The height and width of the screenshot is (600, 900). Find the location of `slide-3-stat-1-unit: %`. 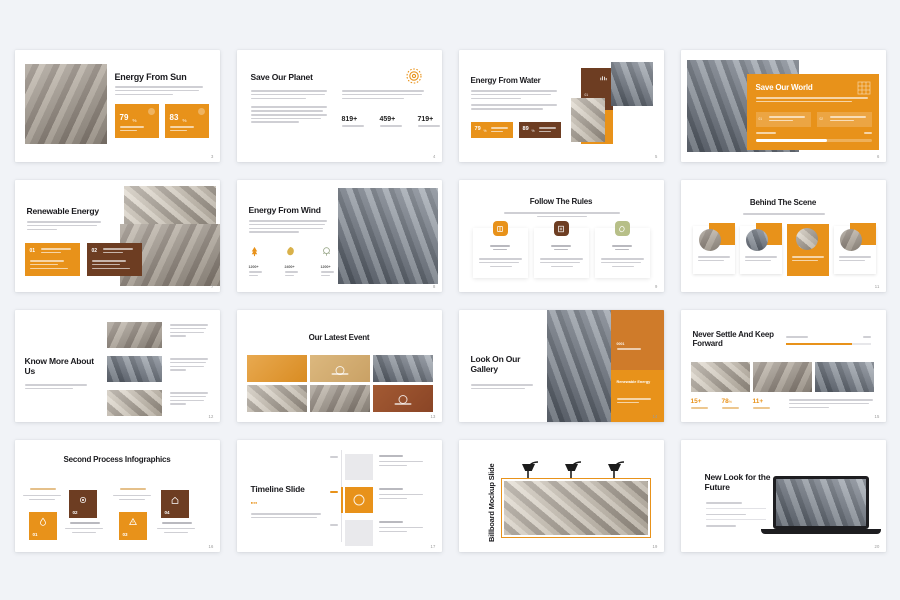

slide-3-stat-1-unit: % is located at coordinates (134, 120).